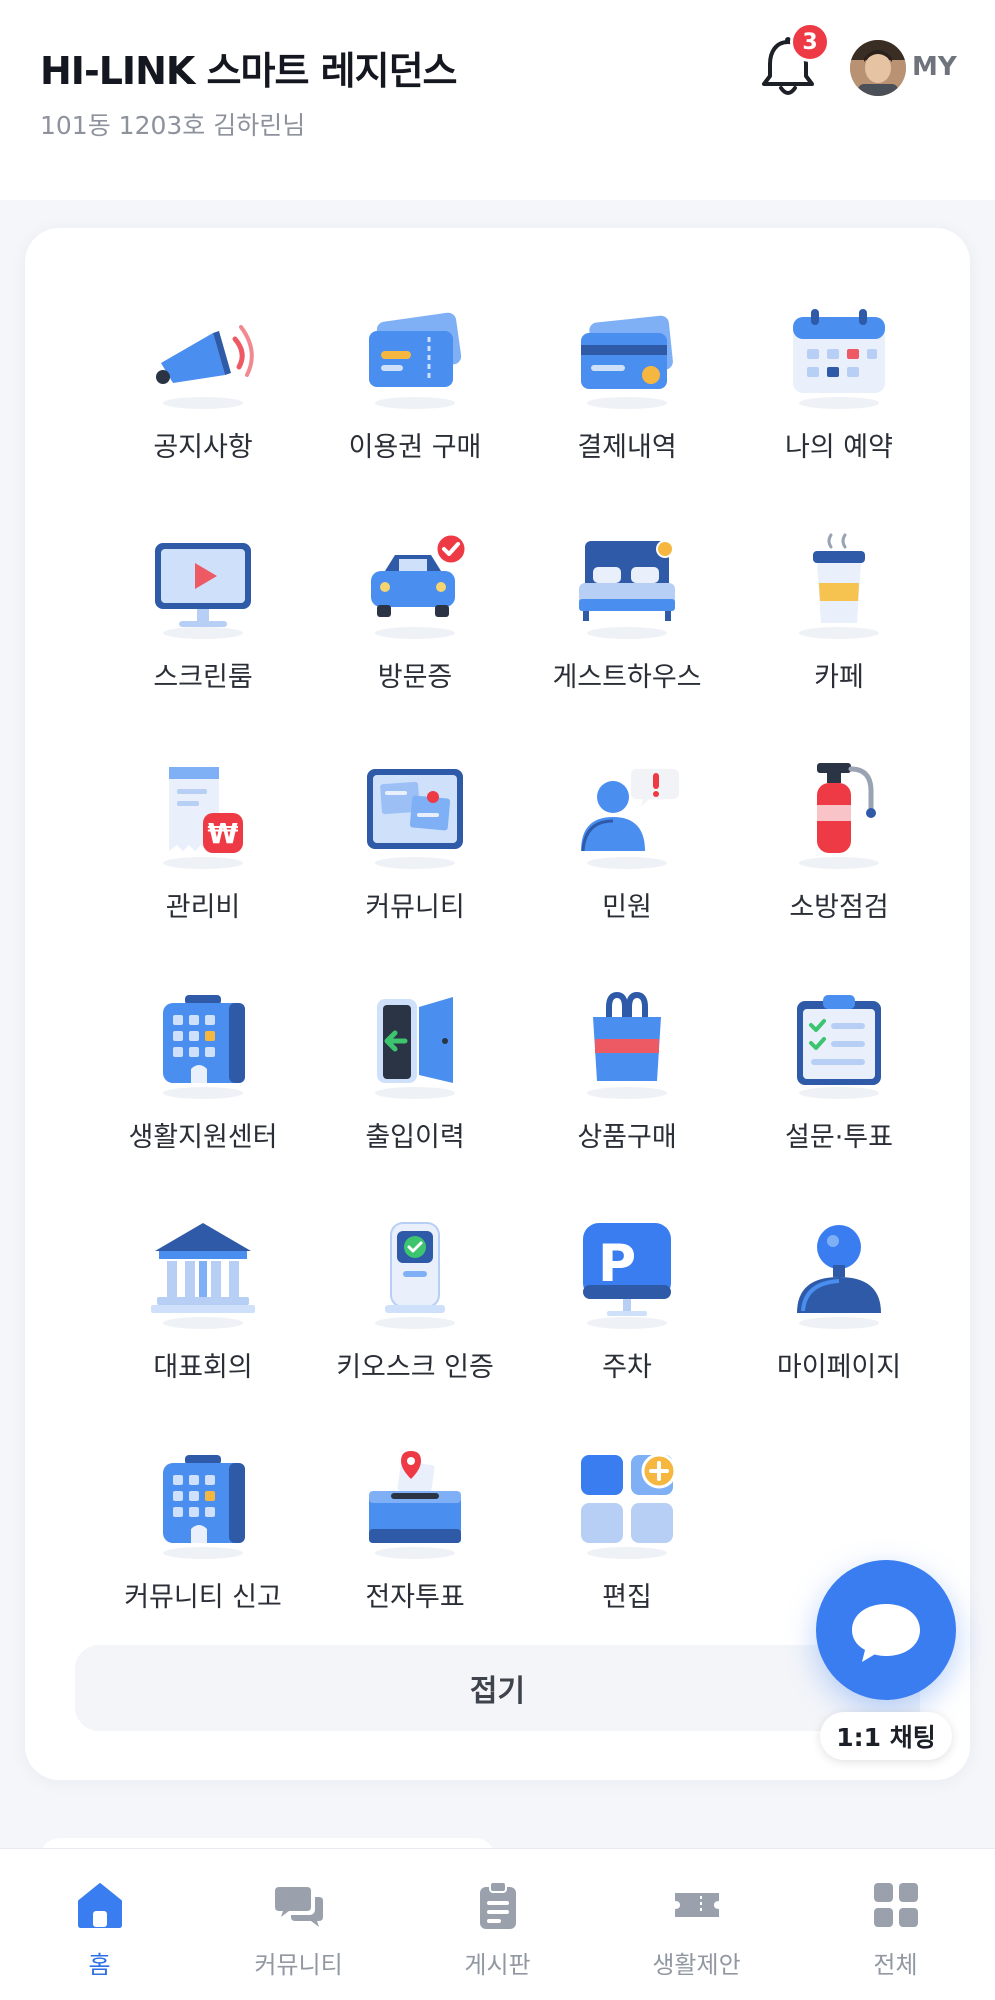 The image size is (995, 2000). Describe the element at coordinates (419, 585) in the screenshot. I see `car-check-icon` at that location.